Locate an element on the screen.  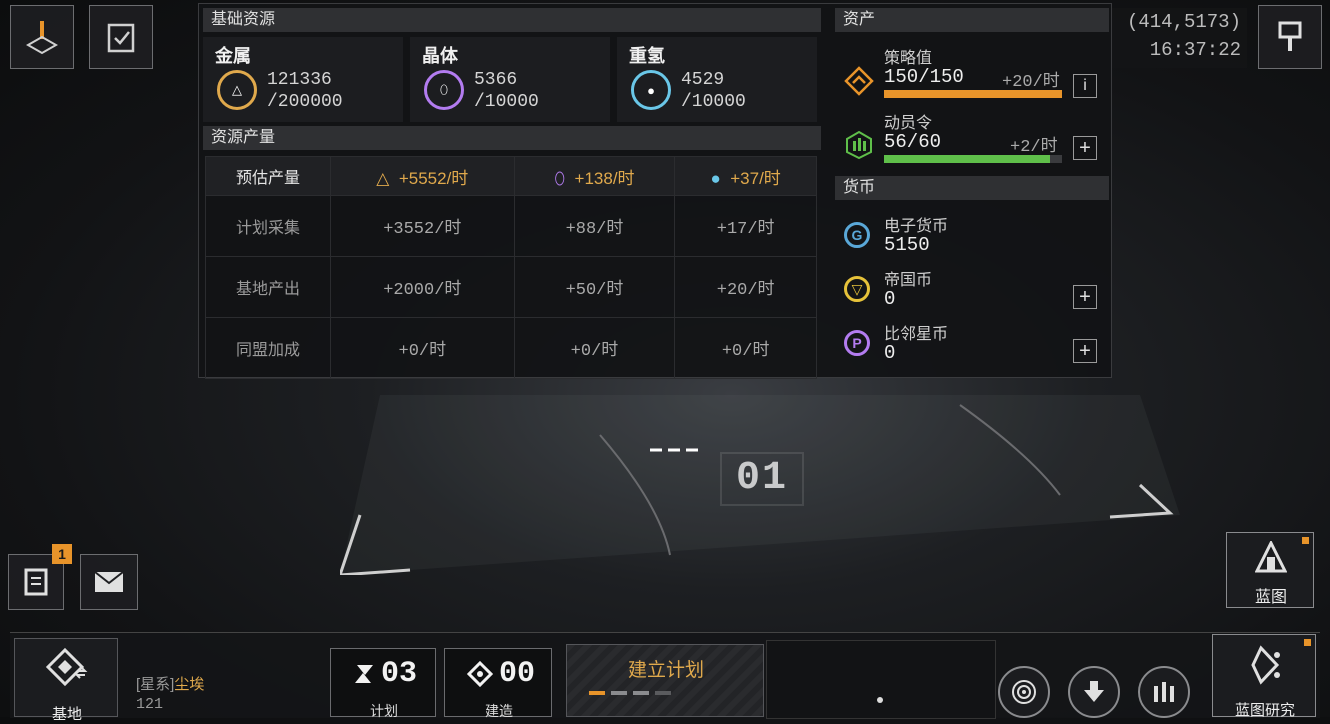
sector-label: 01 is located at coordinates (762, 479).